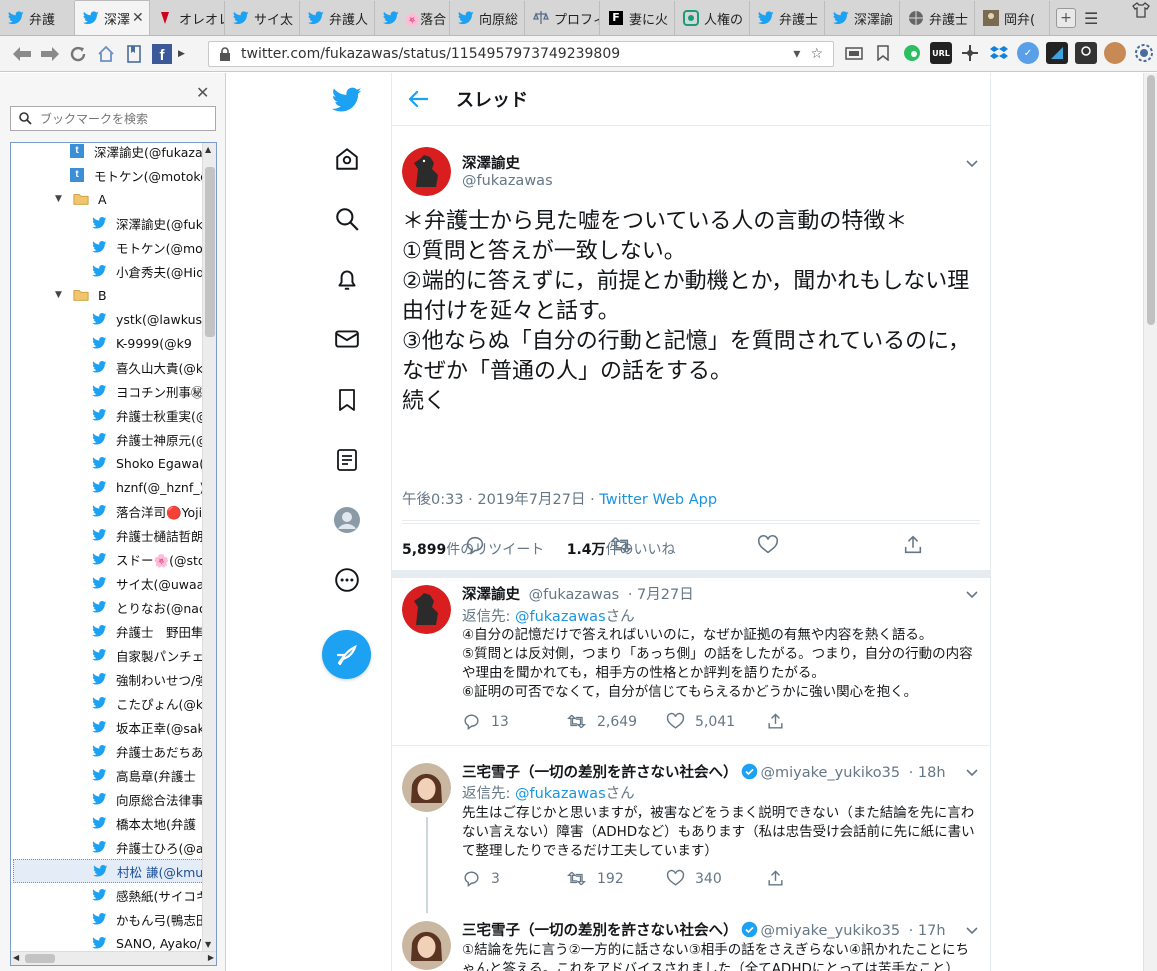 The width and height of the screenshot is (1157, 971). I want to click on dark-reader-icon, so click(1057, 53).